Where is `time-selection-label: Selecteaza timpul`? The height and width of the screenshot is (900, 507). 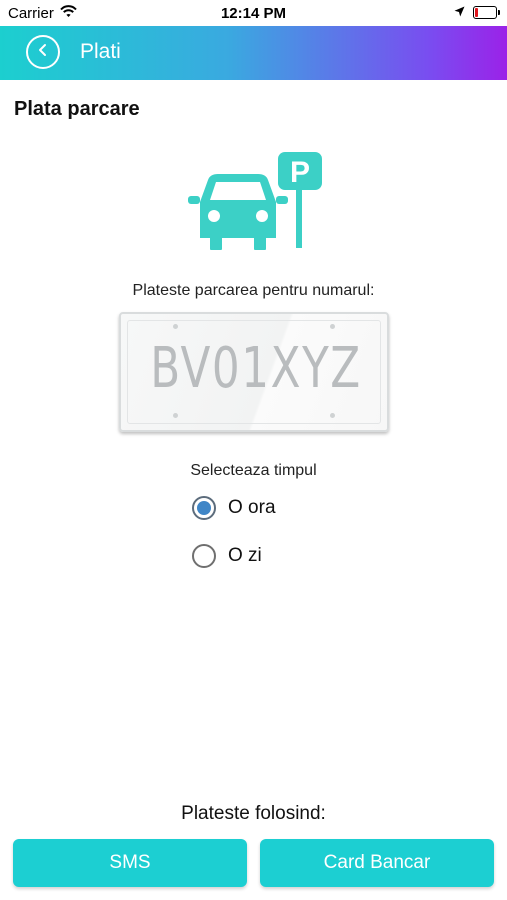 time-selection-label: Selecteaza timpul is located at coordinates (253, 470).